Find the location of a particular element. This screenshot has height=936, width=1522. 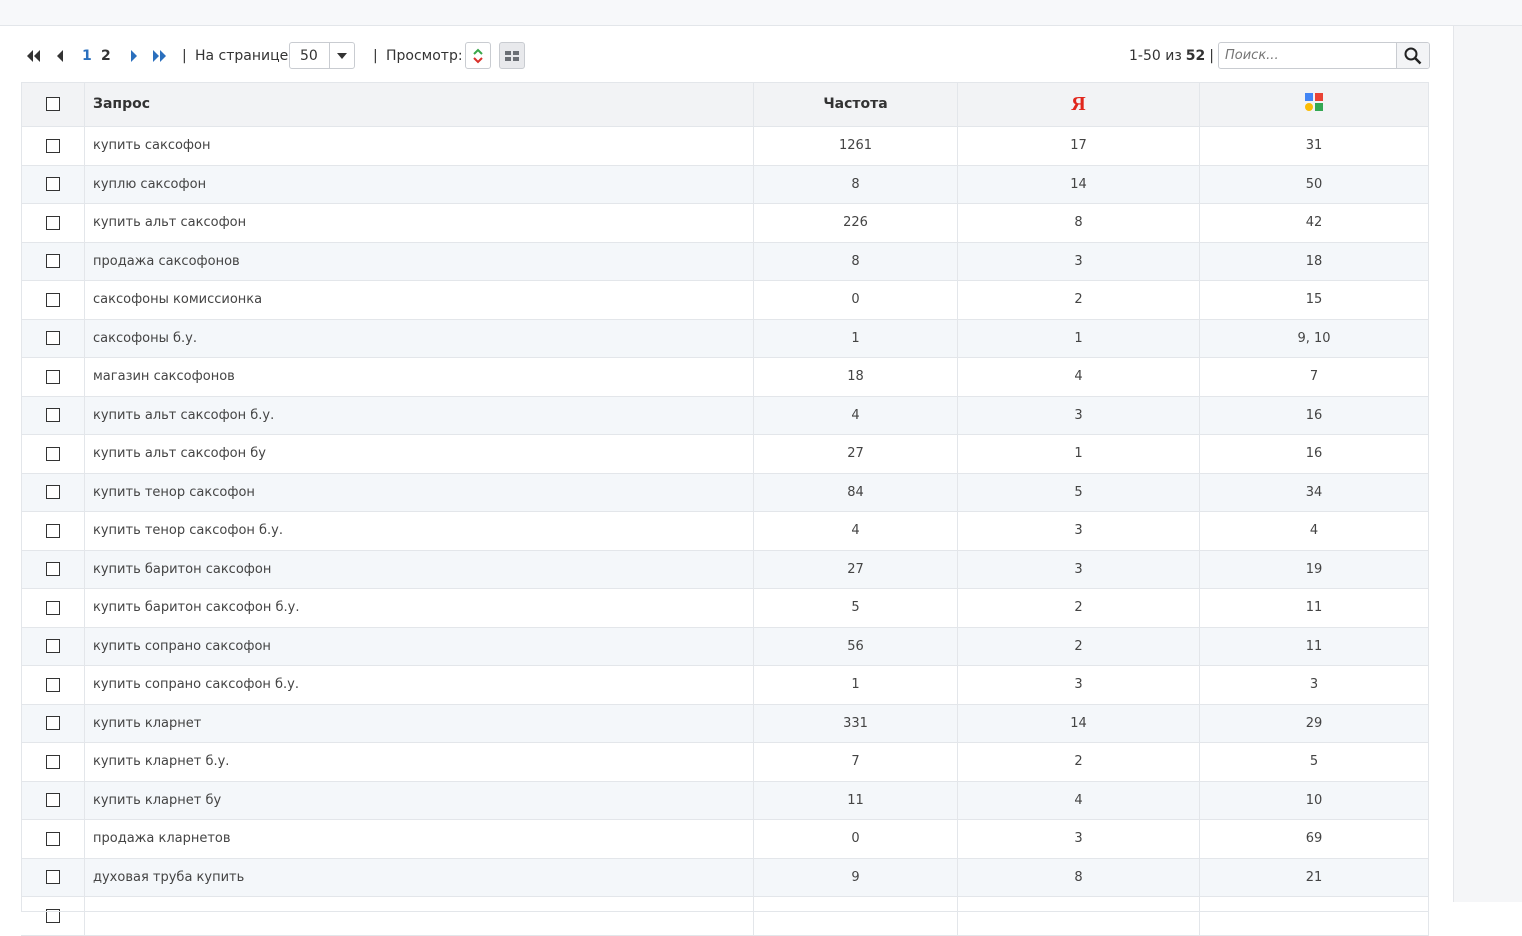

table-row: купить саксофон 1261 17 31 is located at coordinates (725, 146).